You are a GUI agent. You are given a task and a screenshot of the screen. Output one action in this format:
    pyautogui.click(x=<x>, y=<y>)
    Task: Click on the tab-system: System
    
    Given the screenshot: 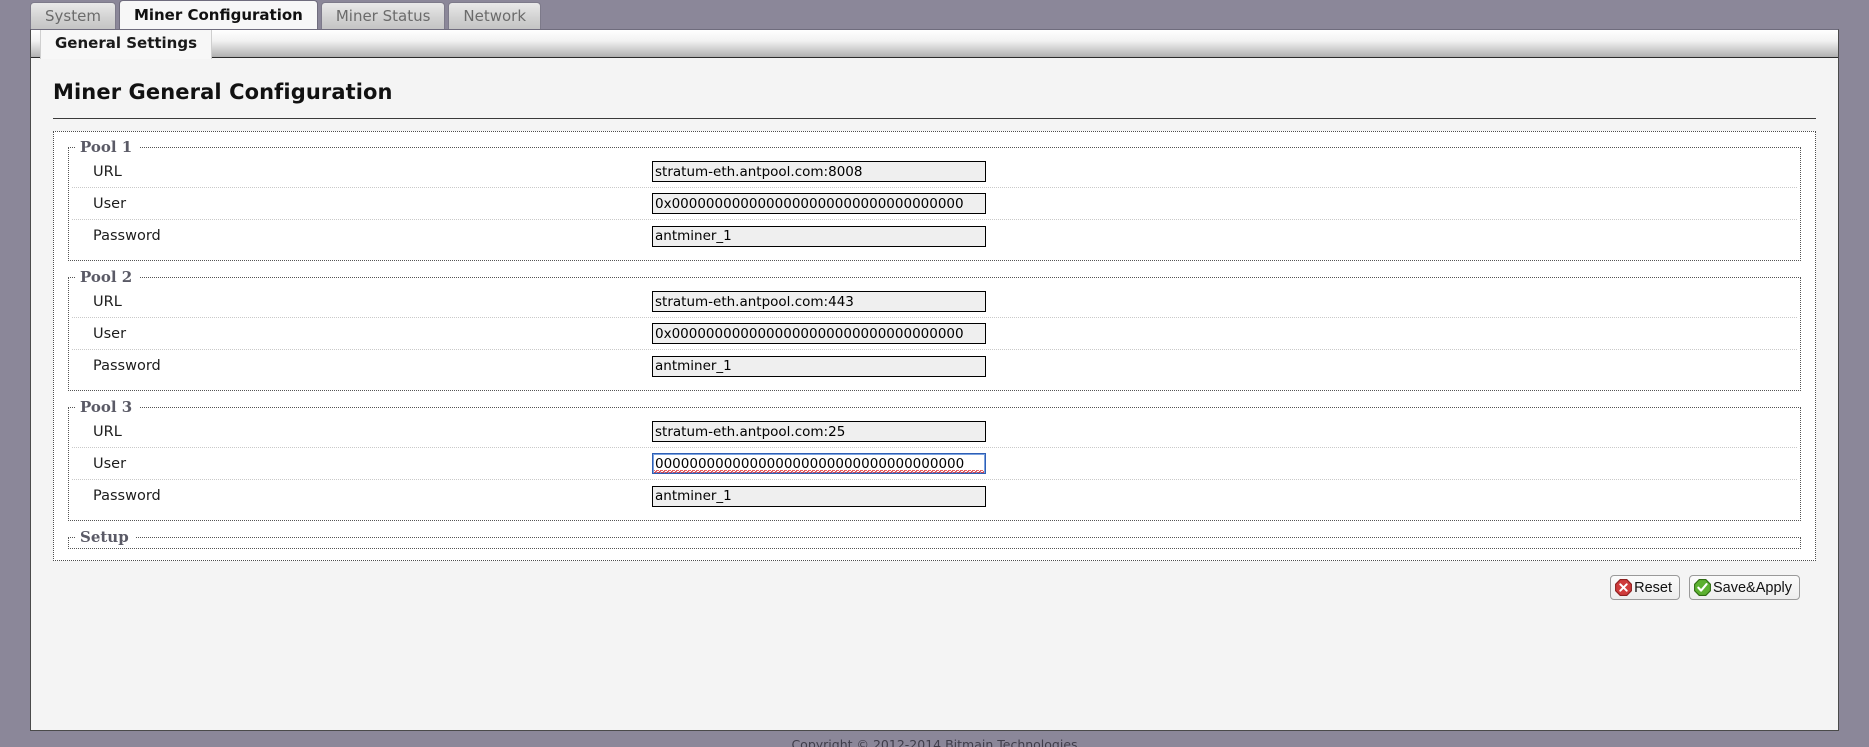 What is the action you would take?
    pyautogui.click(x=73, y=16)
    